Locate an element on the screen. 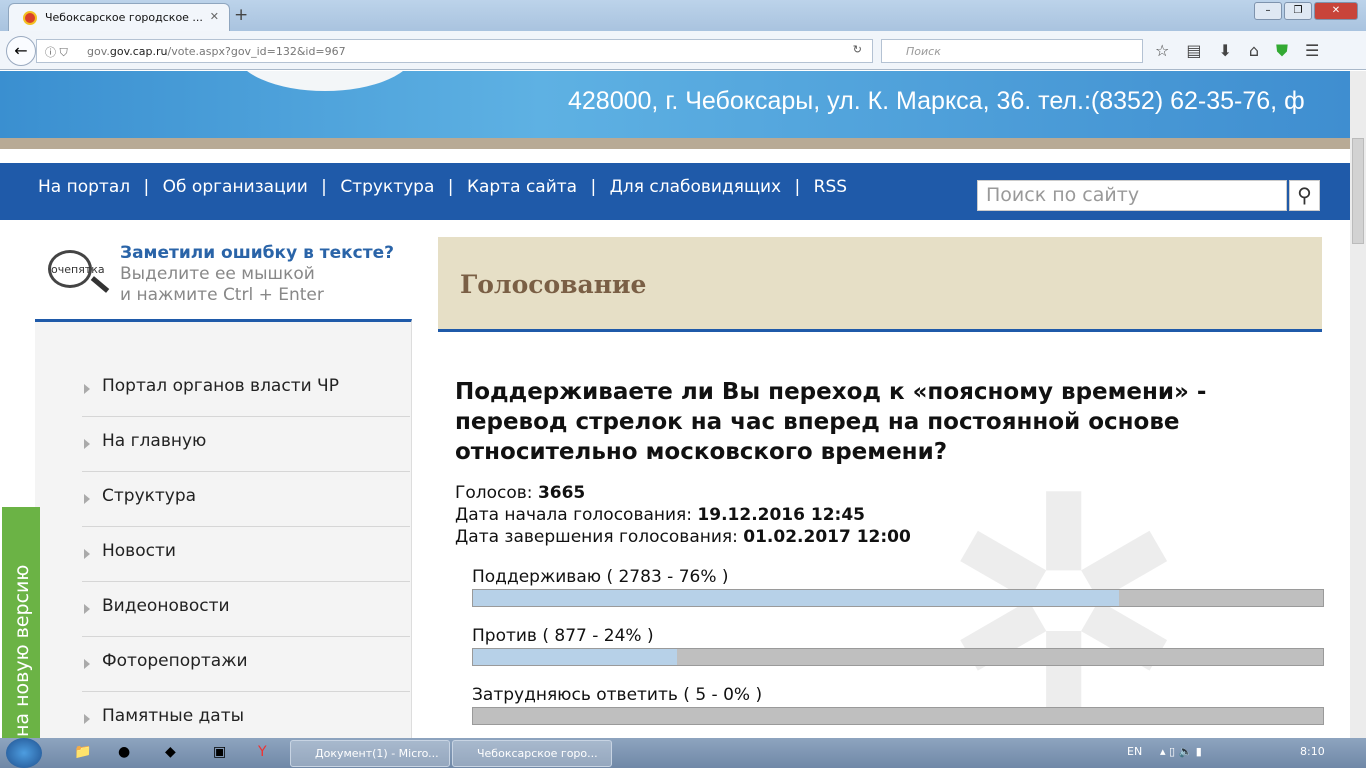 This screenshot has width=1366, height=768. end-date: 01.02.2017 12:00 is located at coordinates (827, 537).